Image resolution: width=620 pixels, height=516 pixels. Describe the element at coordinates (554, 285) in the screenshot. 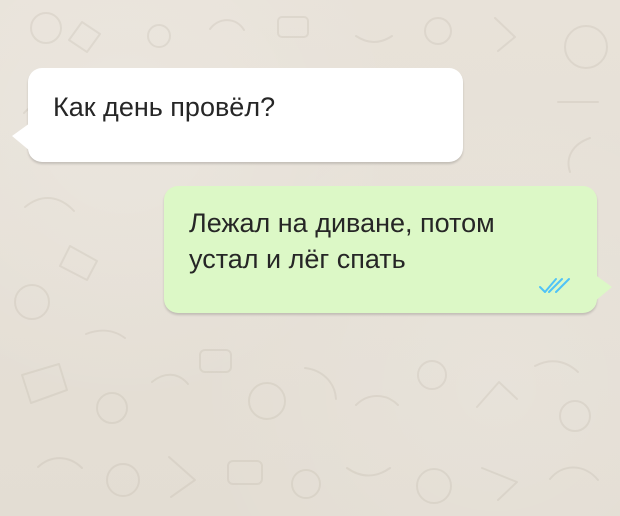

I see `double-check-icon` at that location.